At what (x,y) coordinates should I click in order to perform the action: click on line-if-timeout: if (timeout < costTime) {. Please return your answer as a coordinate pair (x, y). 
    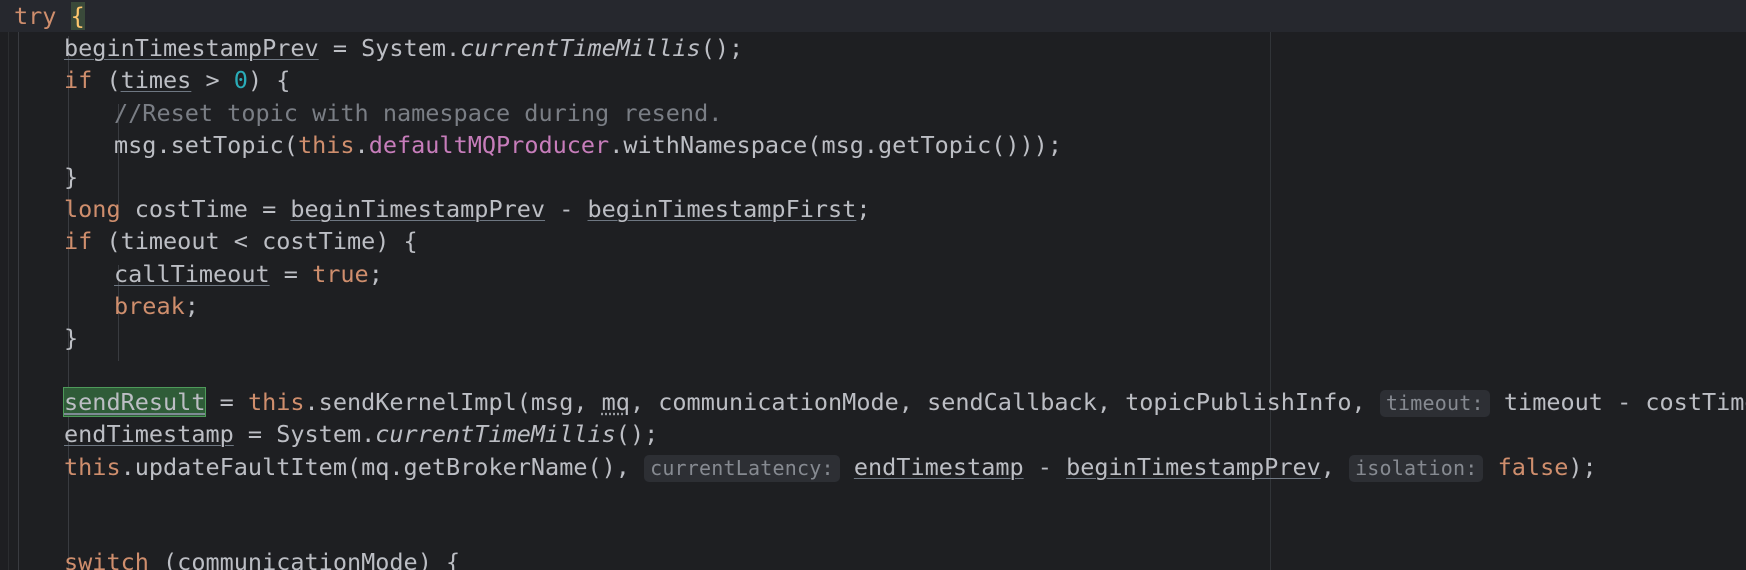
    Looking at the image, I should click on (873, 241).